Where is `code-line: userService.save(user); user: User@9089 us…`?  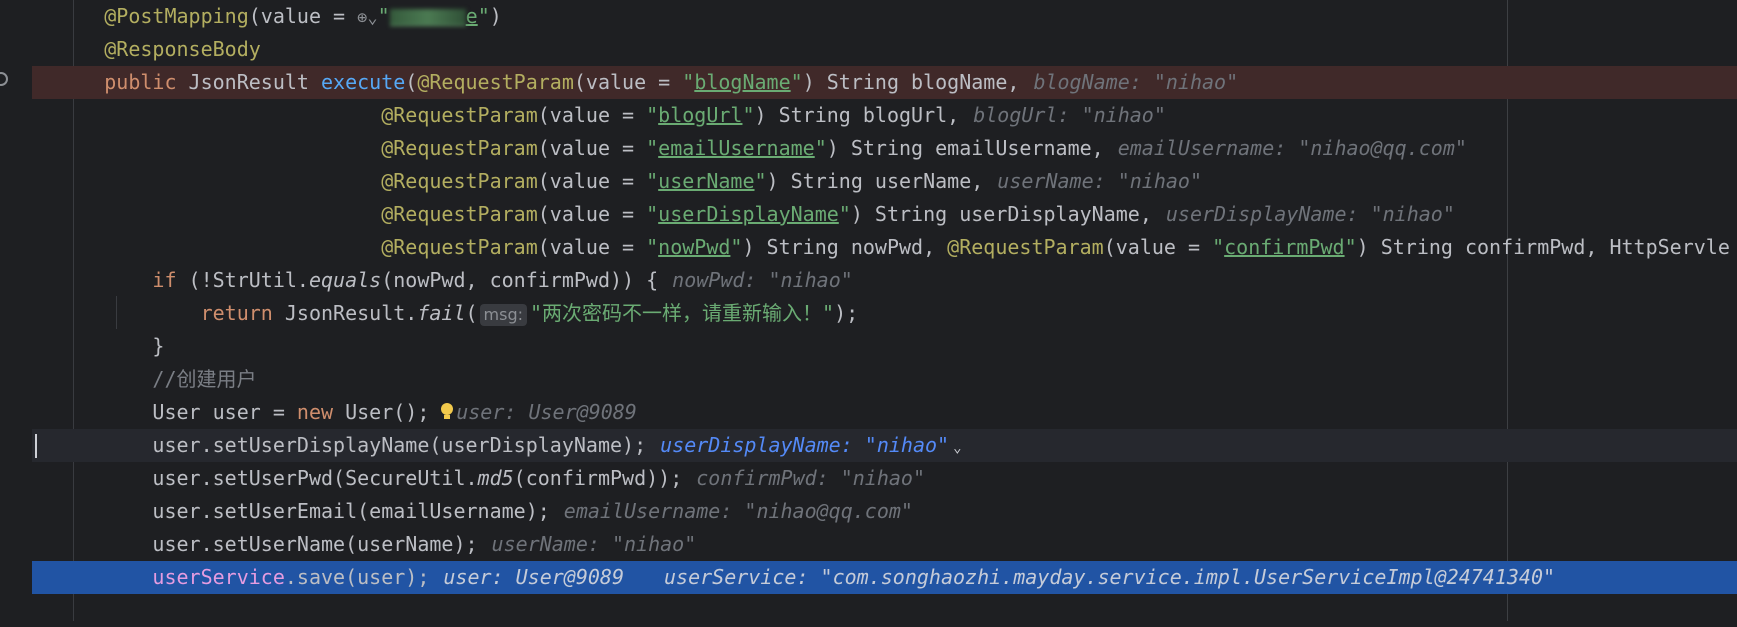 code-line: userService.save(user); user: User@9089 us… is located at coordinates (884, 577).